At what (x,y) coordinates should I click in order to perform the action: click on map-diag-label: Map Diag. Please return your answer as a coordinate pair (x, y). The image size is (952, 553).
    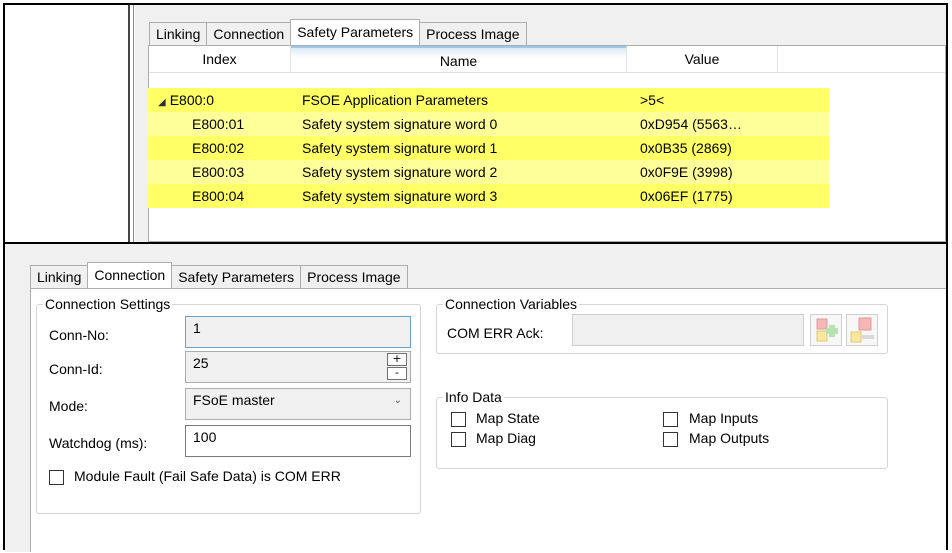
    Looking at the image, I should click on (506, 438).